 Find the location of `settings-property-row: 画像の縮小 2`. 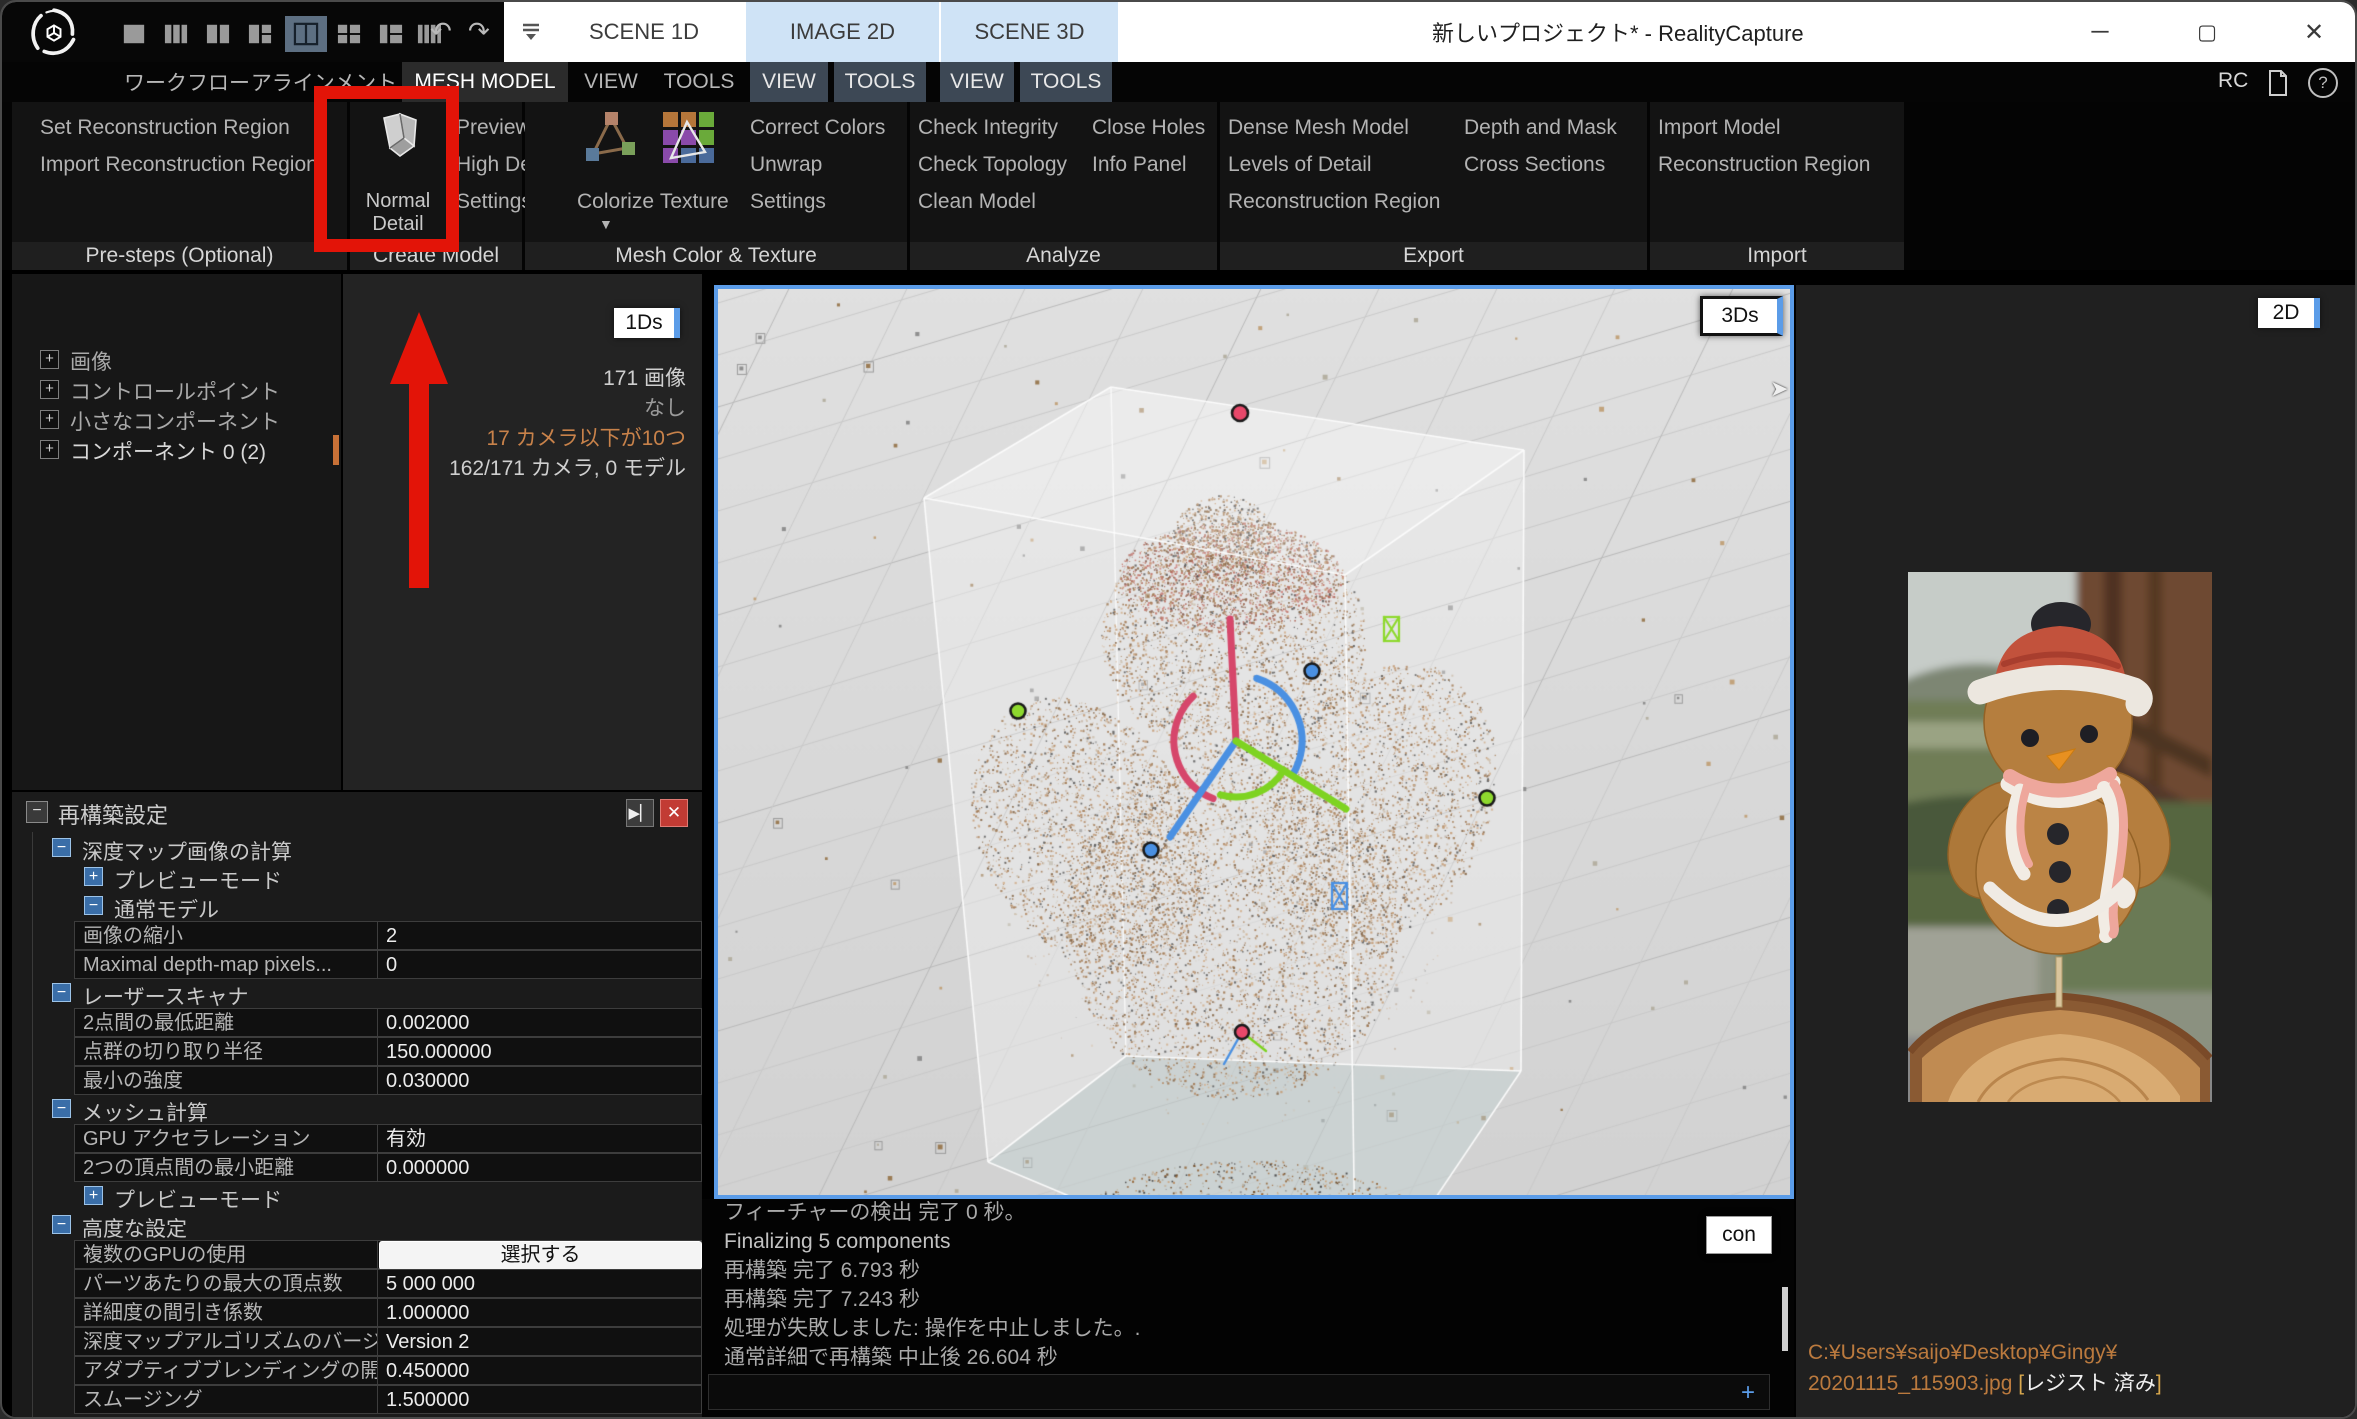

settings-property-row: 画像の縮小 2 is located at coordinates (357, 935).